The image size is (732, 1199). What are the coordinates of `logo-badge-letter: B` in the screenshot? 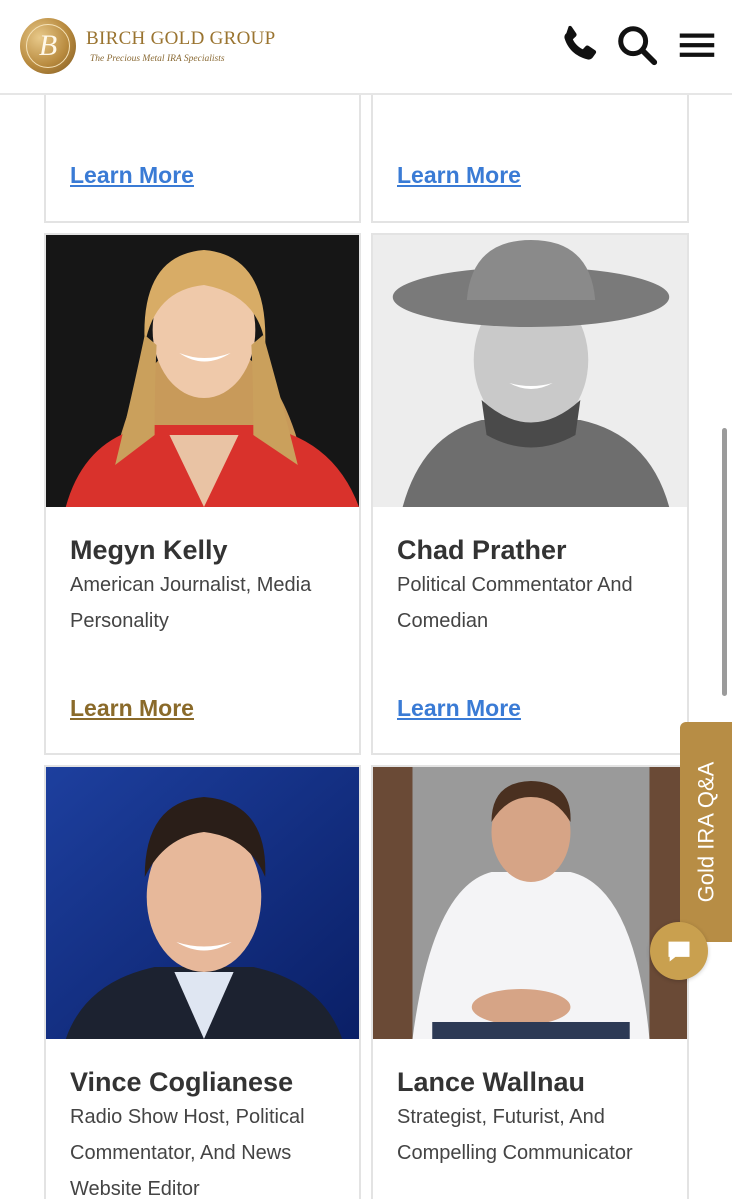 It's located at (48, 46).